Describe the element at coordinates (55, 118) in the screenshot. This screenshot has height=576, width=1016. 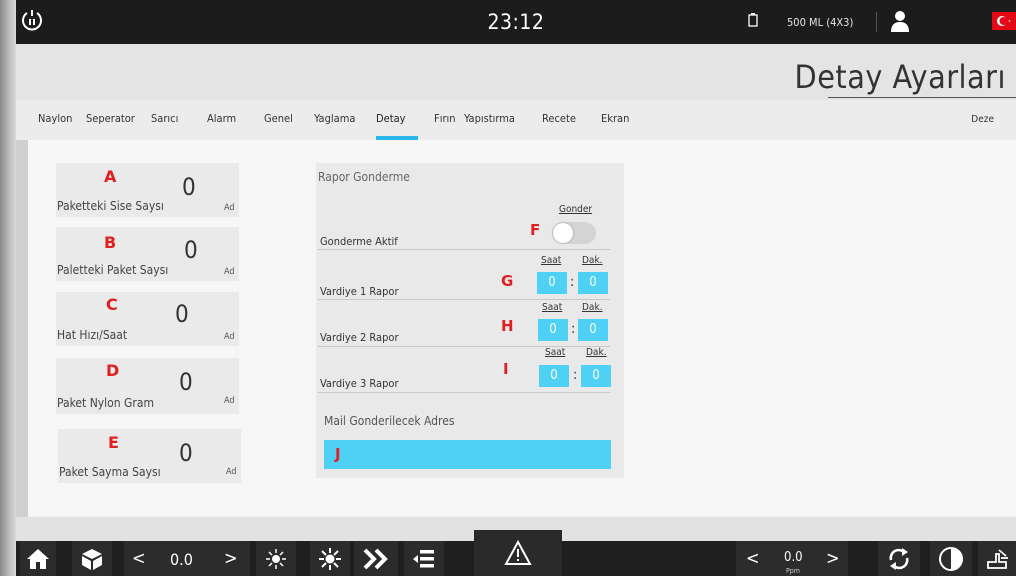
I see `tab-naylon: Naylon` at that location.